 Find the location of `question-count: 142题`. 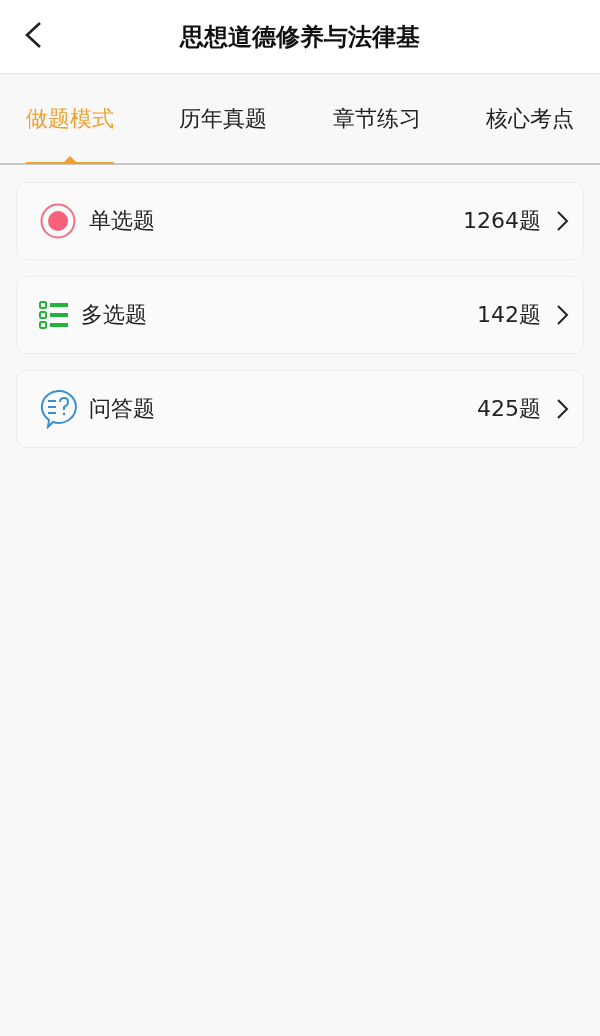

question-count: 142题 is located at coordinates (509, 315).